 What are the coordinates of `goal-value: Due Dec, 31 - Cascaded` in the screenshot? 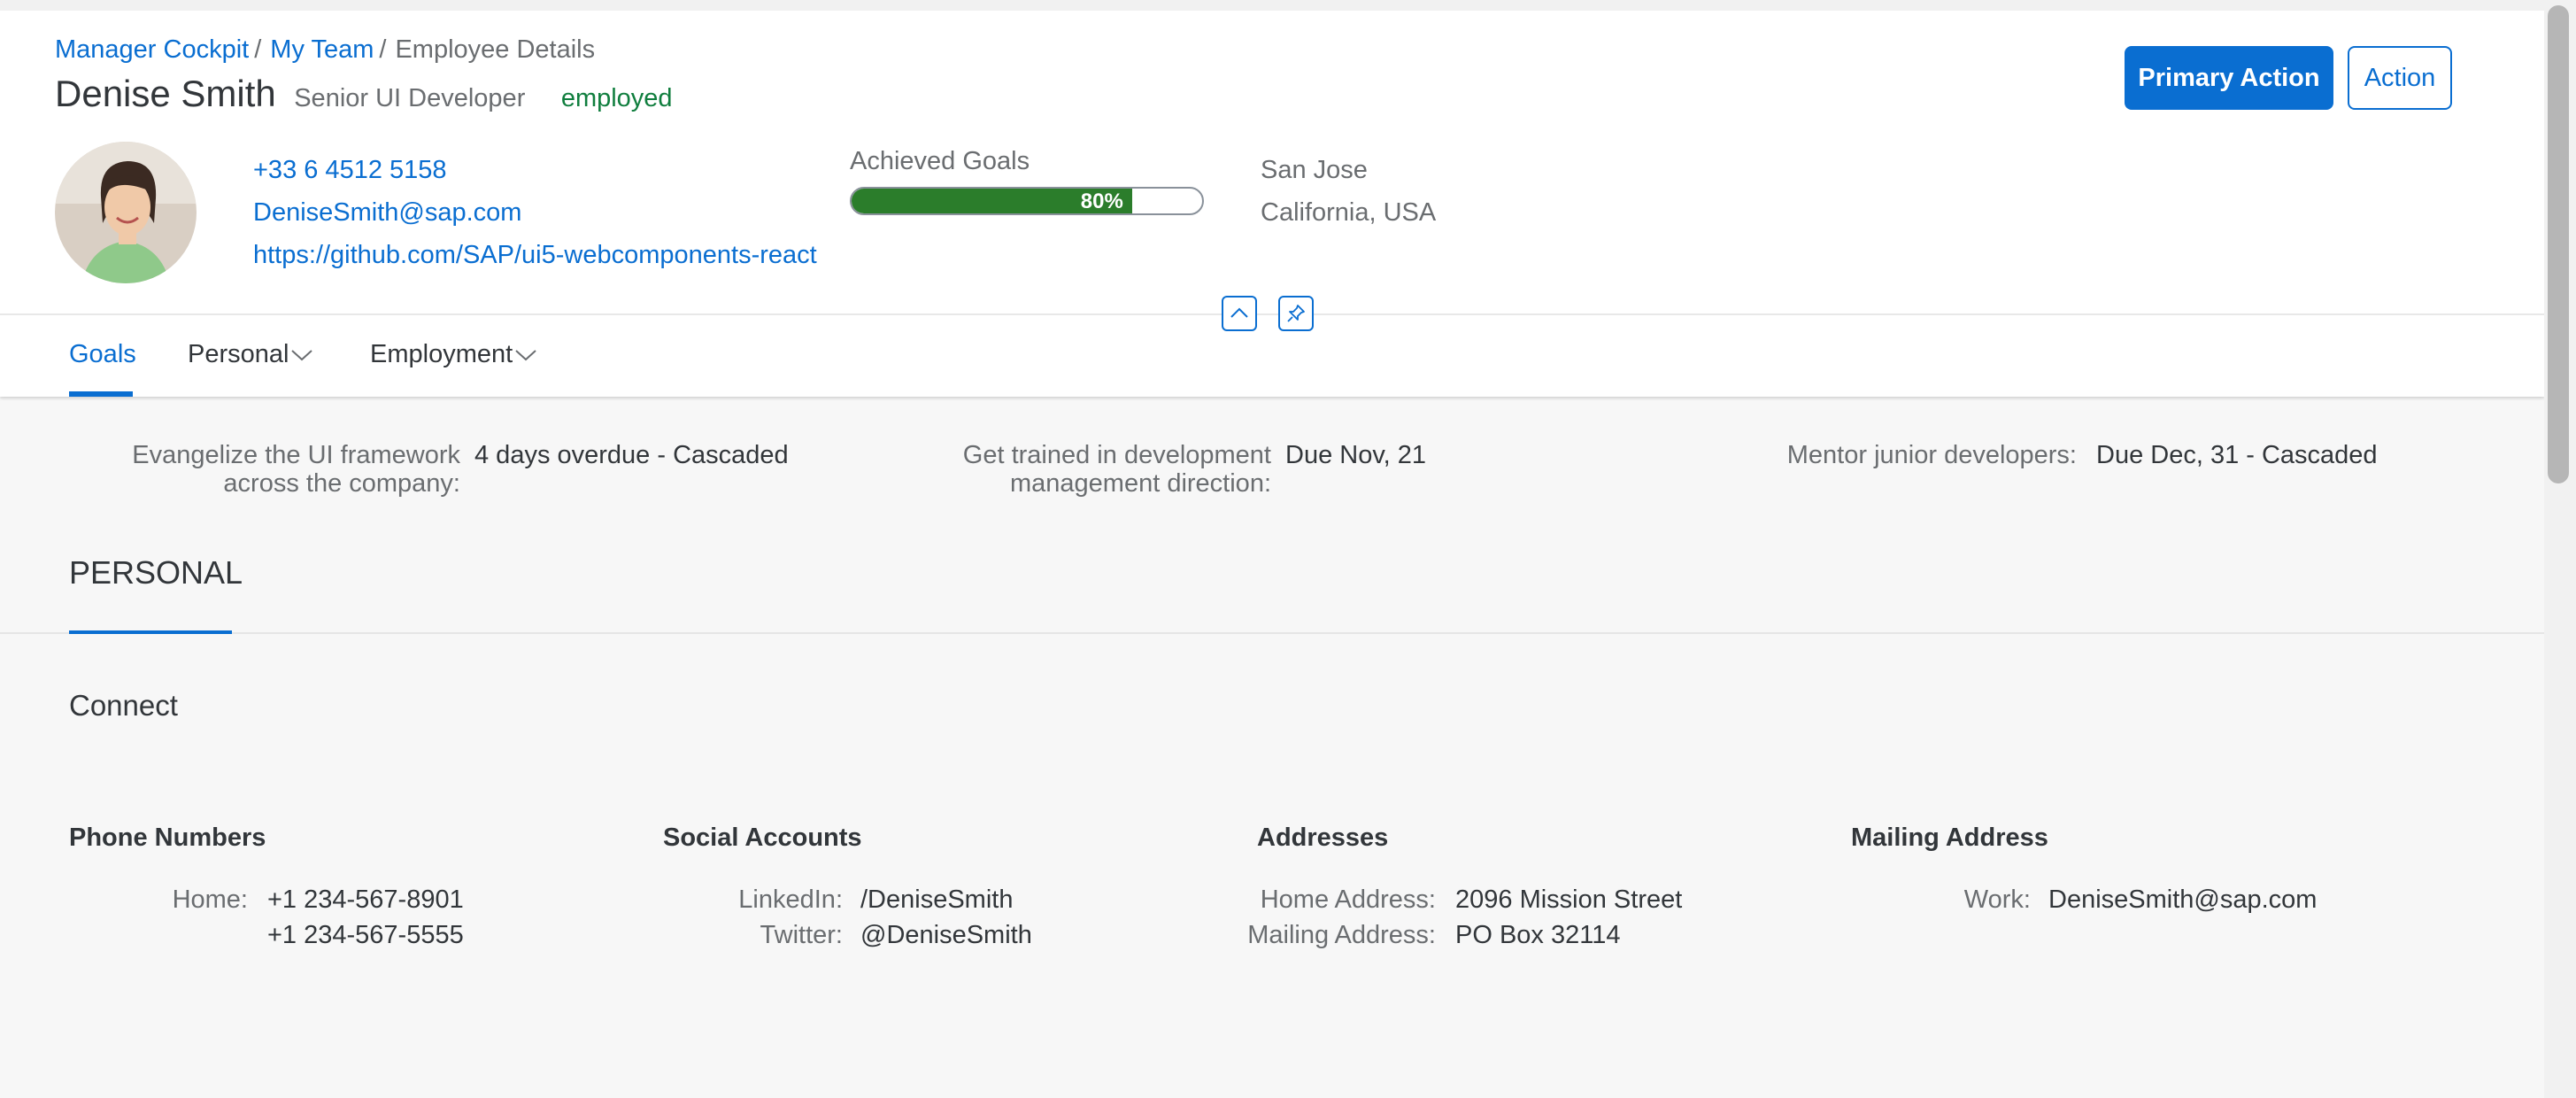 It's located at (2237, 455).